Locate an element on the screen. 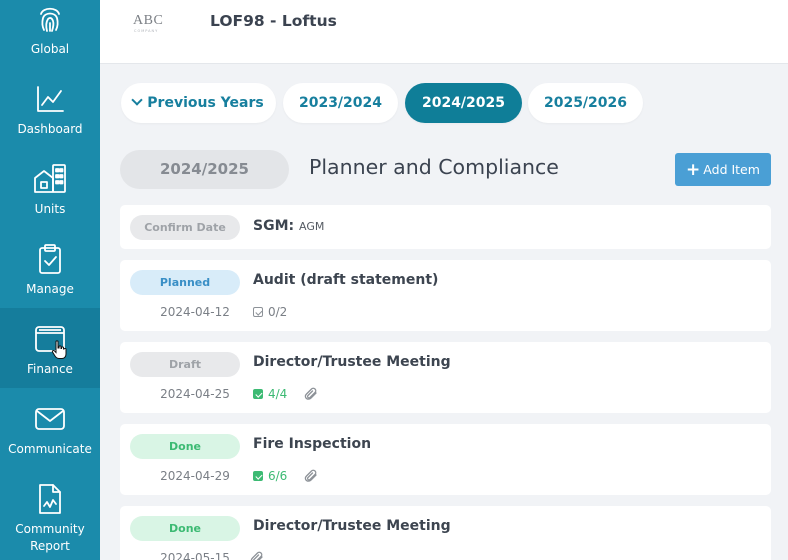 The width and height of the screenshot is (788, 560). tab-2023-2024: 2023/2024 is located at coordinates (340, 103).